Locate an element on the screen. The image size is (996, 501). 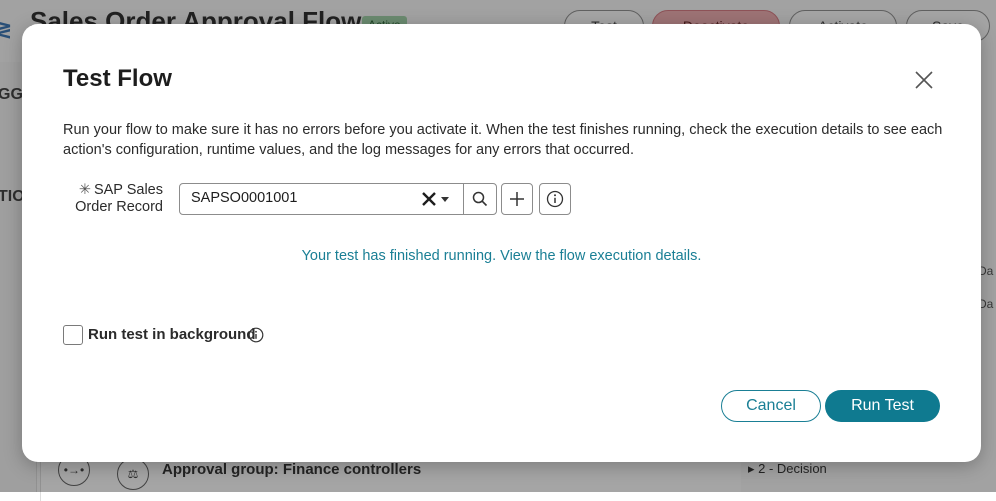
close-icon is located at coordinates (924, 80).